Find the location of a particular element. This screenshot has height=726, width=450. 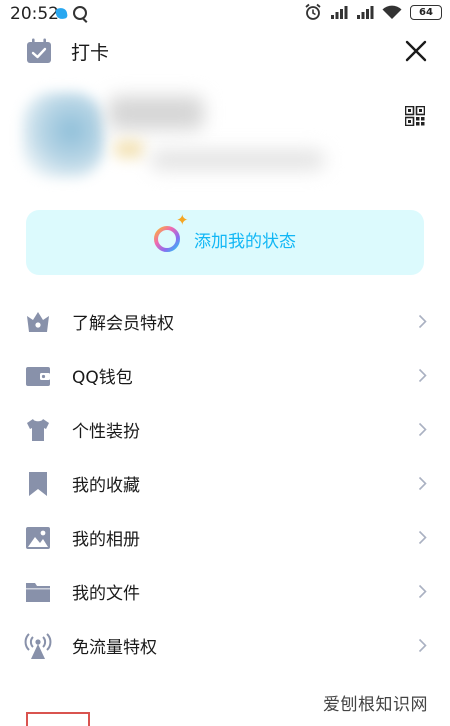

menu-item-label: QQ钱包 is located at coordinates (102, 378).